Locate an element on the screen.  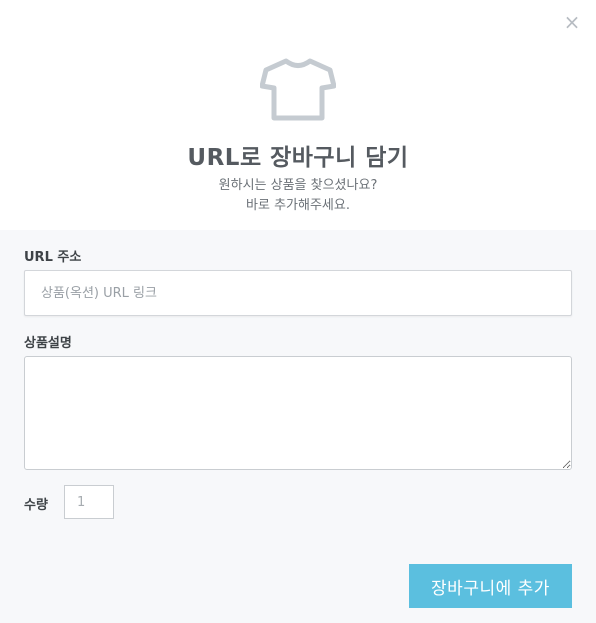
description-field-label: 상품설명 is located at coordinates (48, 343).